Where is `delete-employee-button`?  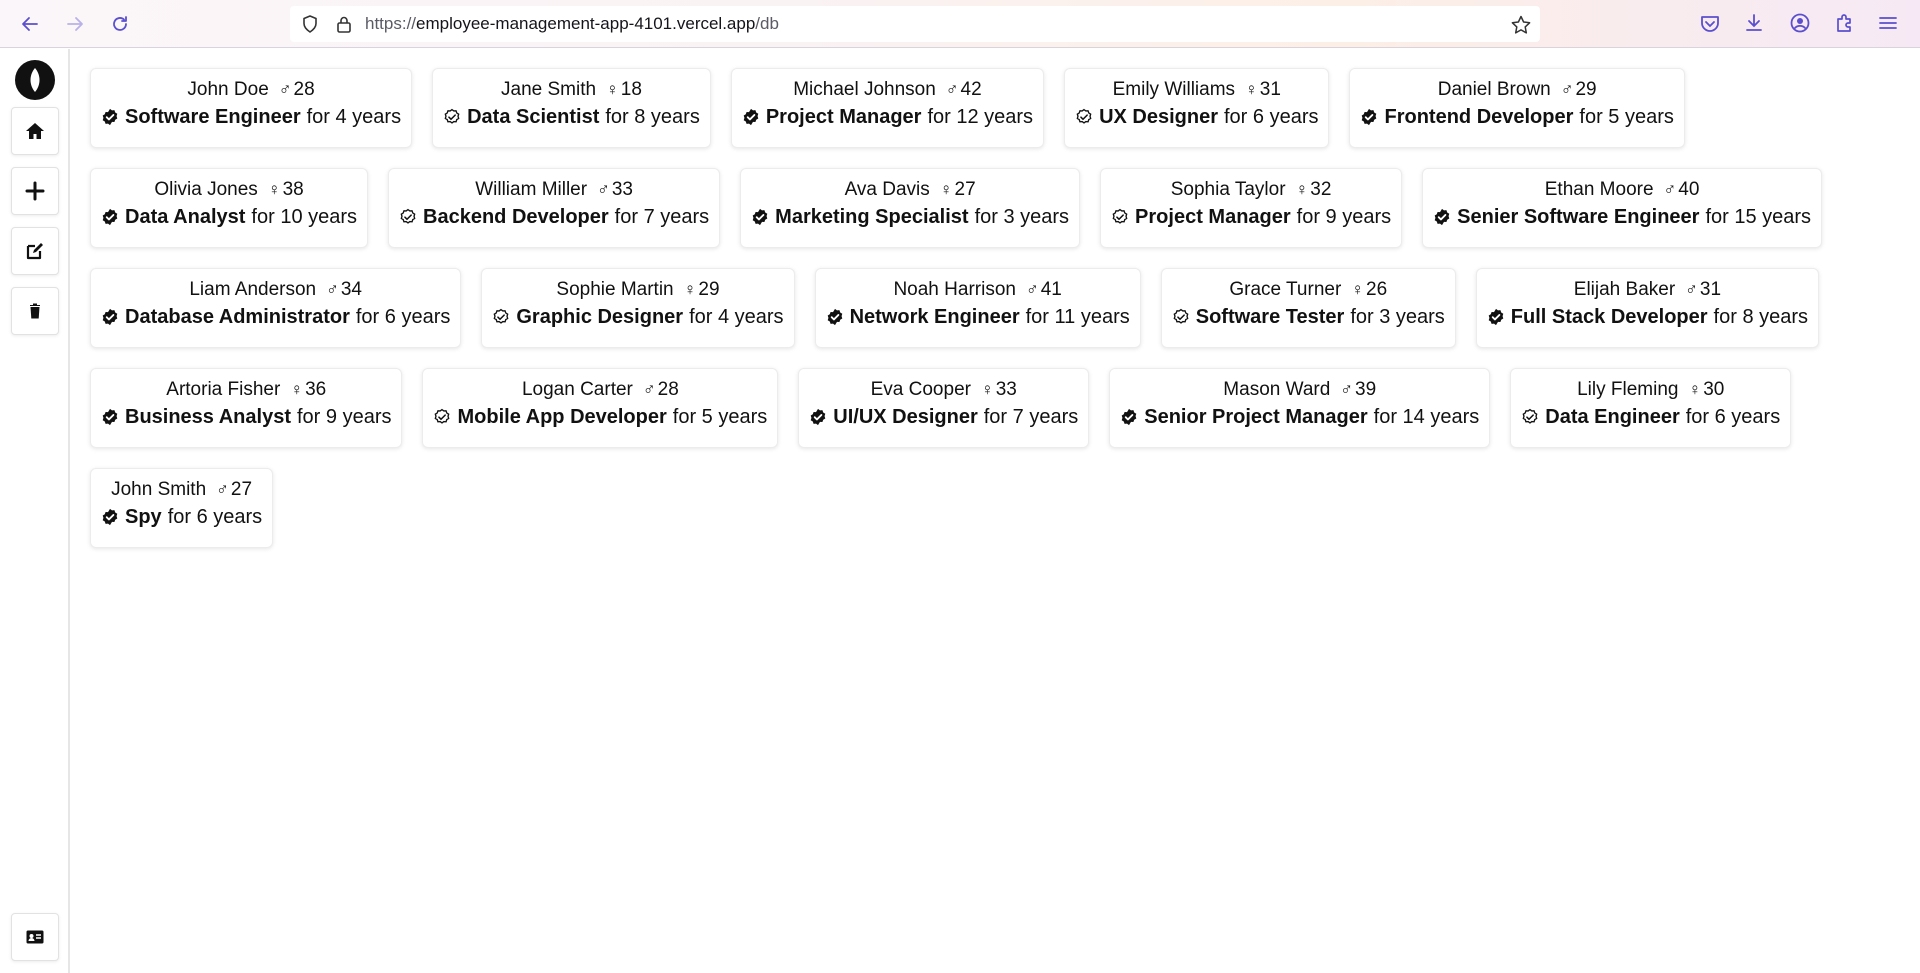 delete-employee-button is located at coordinates (35, 311).